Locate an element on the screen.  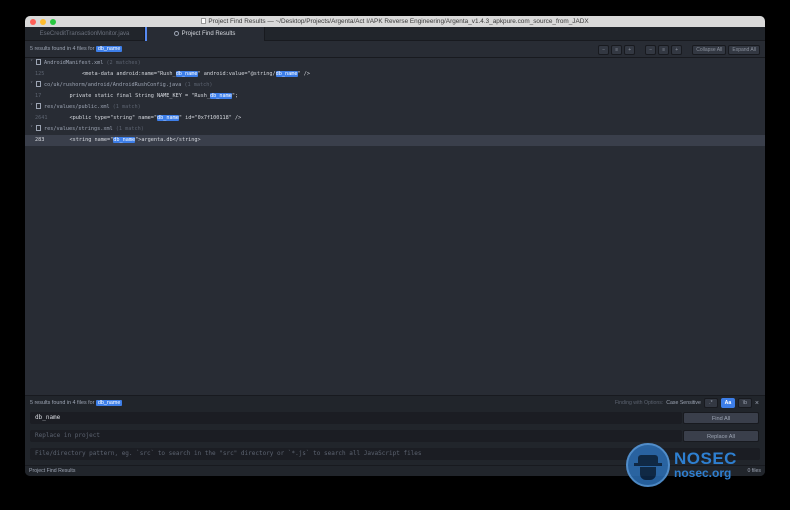
tab-label: Project Find Results is located at coordinates (208, 34).